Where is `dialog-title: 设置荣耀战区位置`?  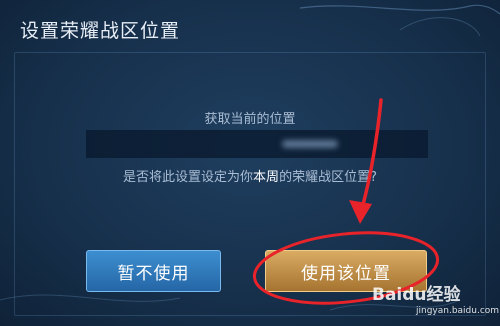
dialog-title: 设置荣耀战区位置 is located at coordinates (100, 31).